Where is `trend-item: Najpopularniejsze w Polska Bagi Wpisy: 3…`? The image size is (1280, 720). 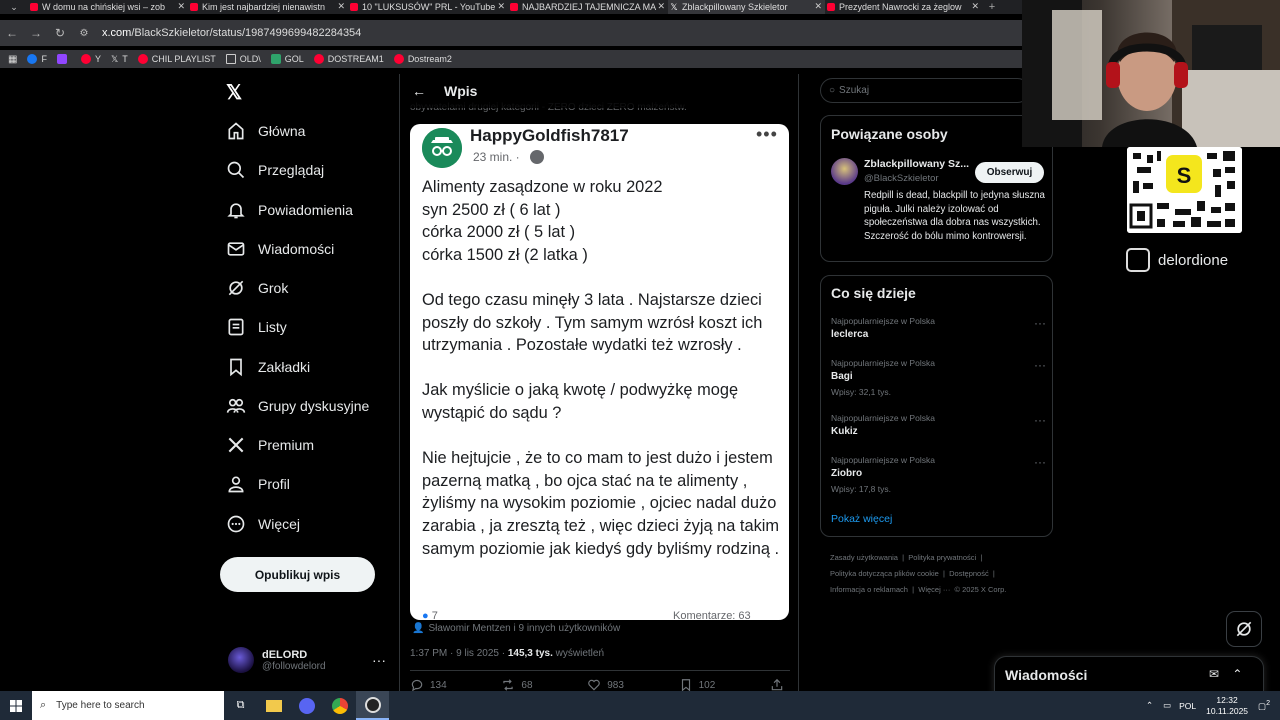
trend-item: Najpopularniejsze w Polska Bagi Wpisy: 3… is located at coordinates (938, 377).